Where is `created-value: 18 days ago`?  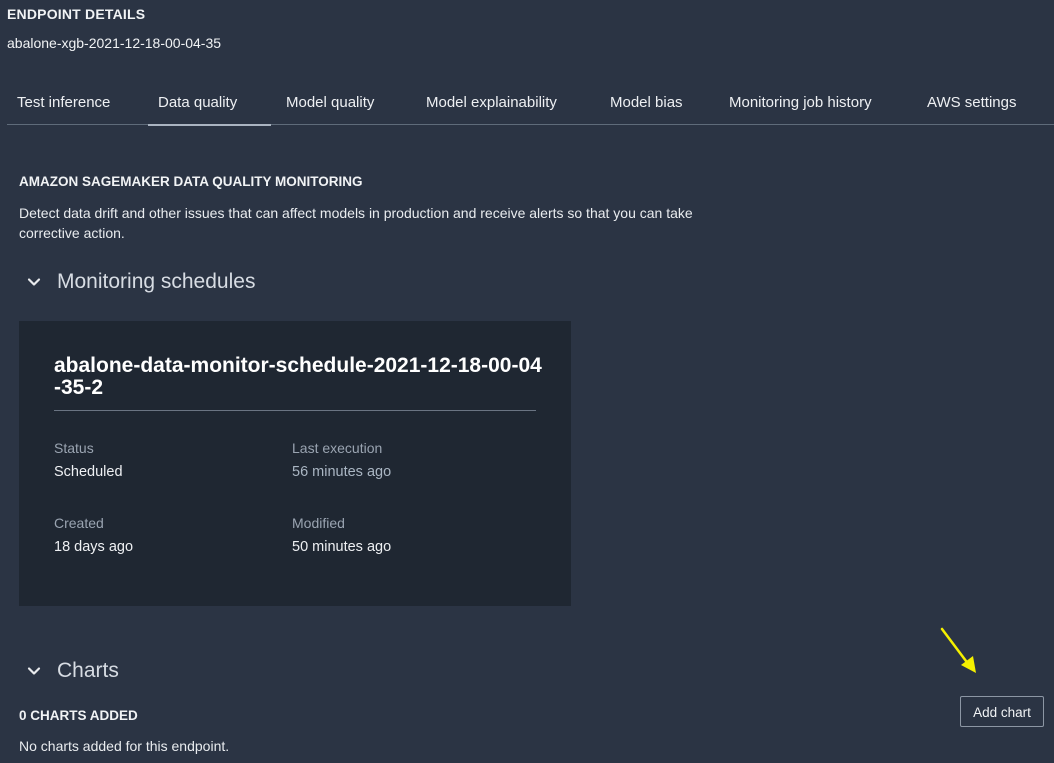 created-value: 18 days ago is located at coordinates (94, 547).